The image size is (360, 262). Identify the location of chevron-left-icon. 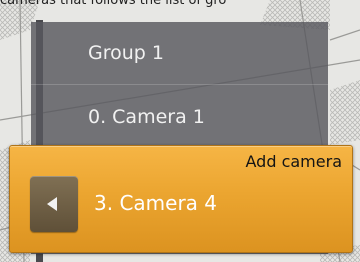
(52, 204).